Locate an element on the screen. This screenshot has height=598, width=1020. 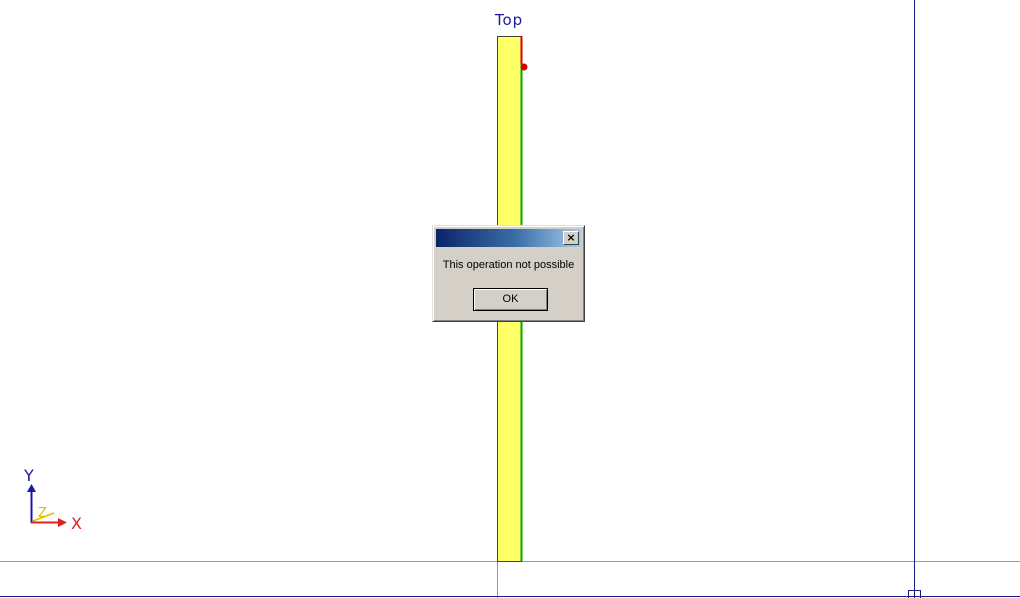
y-axis-label: Y is located at coordinates (29, 475).